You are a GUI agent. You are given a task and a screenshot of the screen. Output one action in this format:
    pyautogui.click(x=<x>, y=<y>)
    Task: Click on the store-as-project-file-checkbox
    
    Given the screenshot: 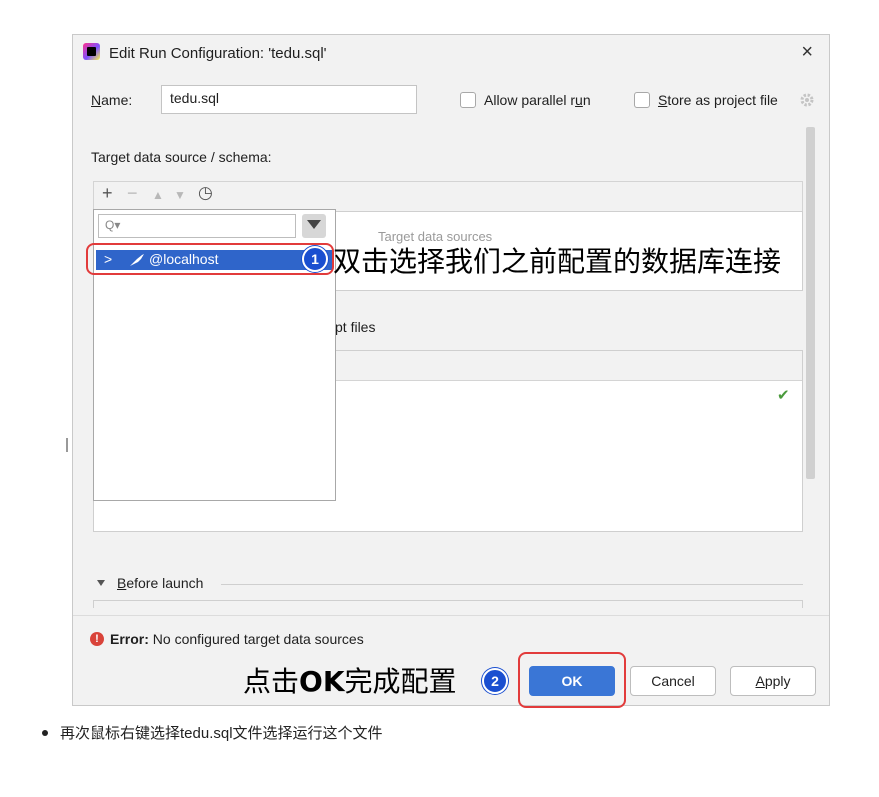 What is the action you would take?
    pyautogui.click(x=642, y=100)
    